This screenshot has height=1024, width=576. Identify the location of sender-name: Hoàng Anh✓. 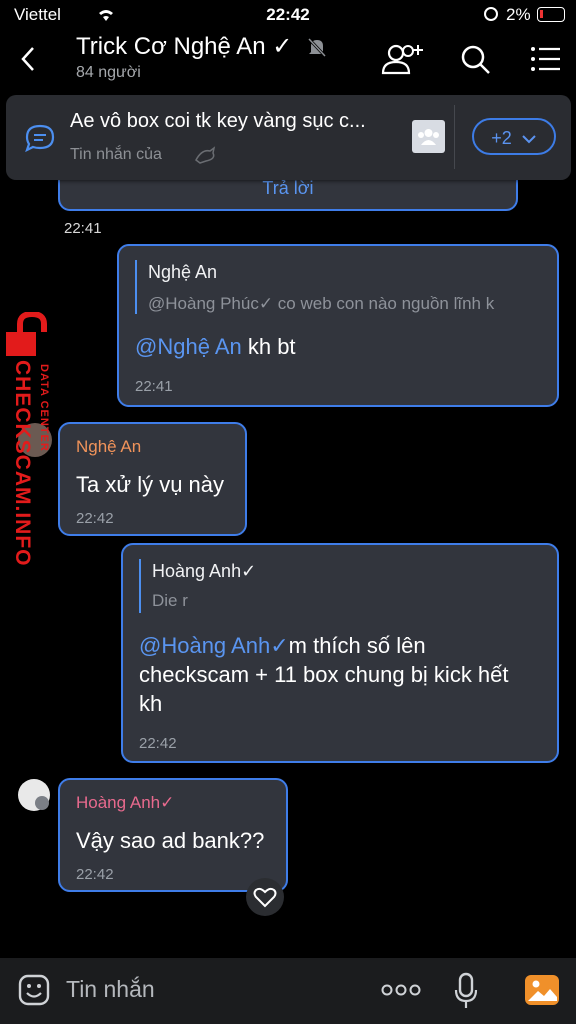
(125, 803).